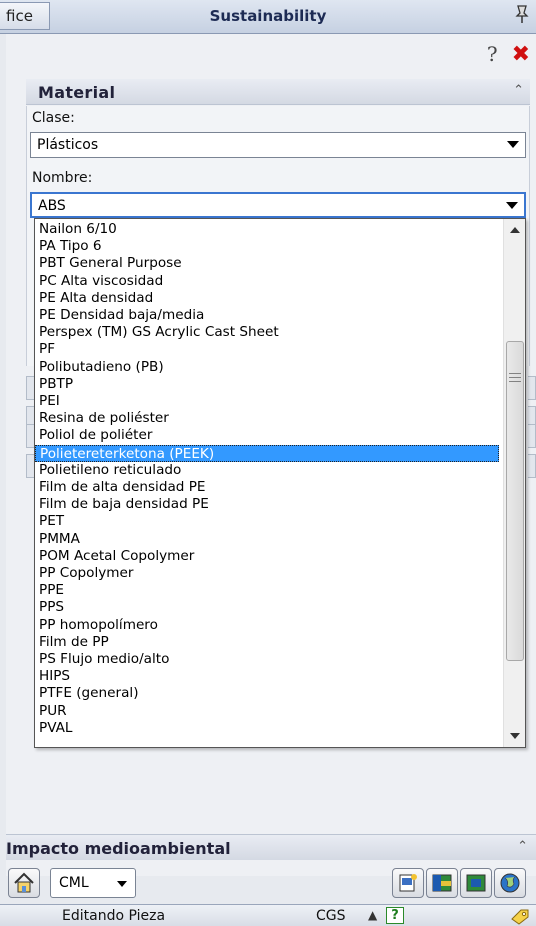 This screenshot has height=926, width=536. What do you see at coordinates (267, 676) in the screenshot?
I see `dropdown-option: HIPS` at bounding box center [267, 676].